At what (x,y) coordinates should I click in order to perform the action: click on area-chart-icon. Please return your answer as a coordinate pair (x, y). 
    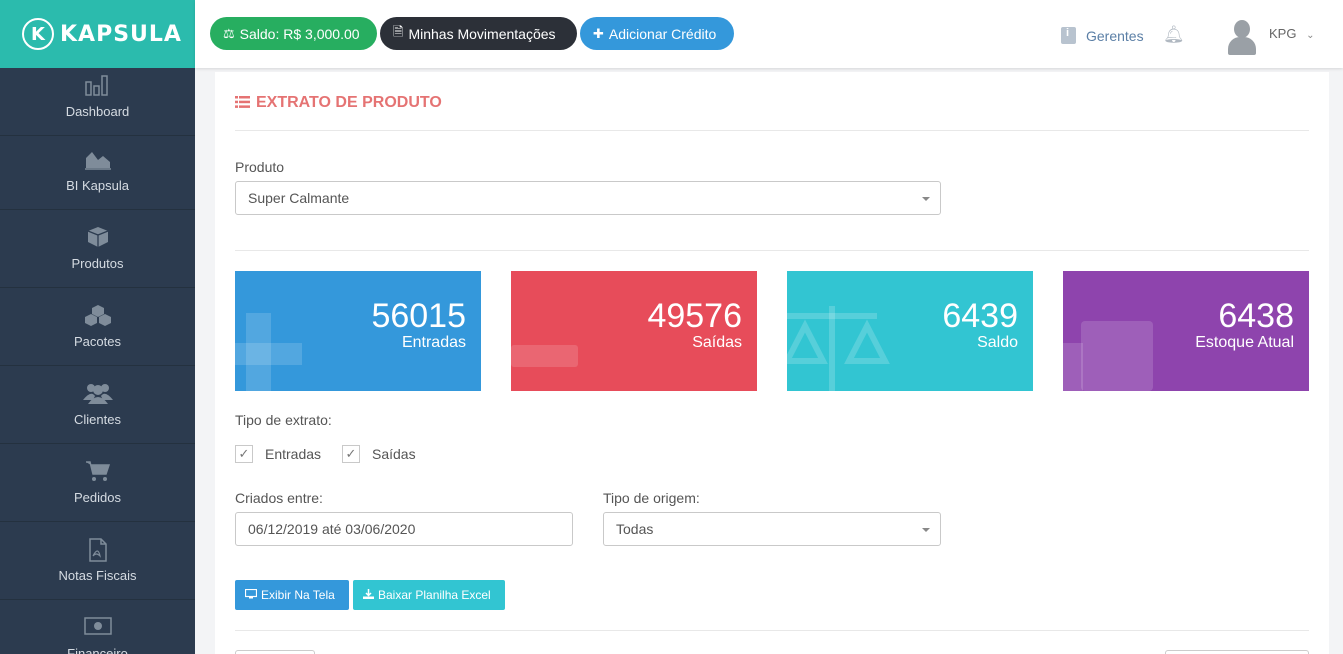
    Looking at the image, I should click on (98, 159).